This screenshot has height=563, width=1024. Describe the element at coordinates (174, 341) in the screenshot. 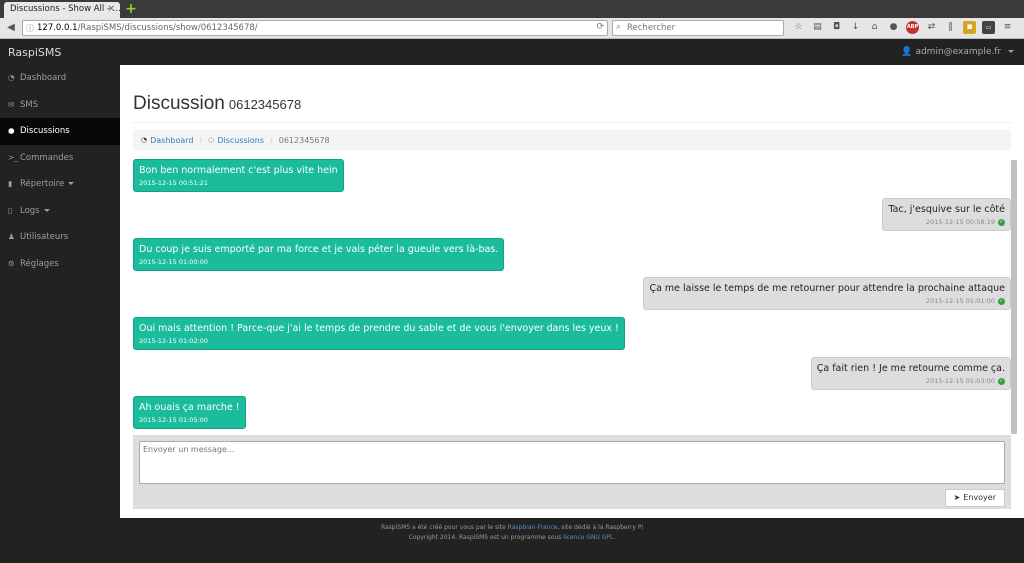

I see `message-date: 2015-12-15 01:02:00` at that location.